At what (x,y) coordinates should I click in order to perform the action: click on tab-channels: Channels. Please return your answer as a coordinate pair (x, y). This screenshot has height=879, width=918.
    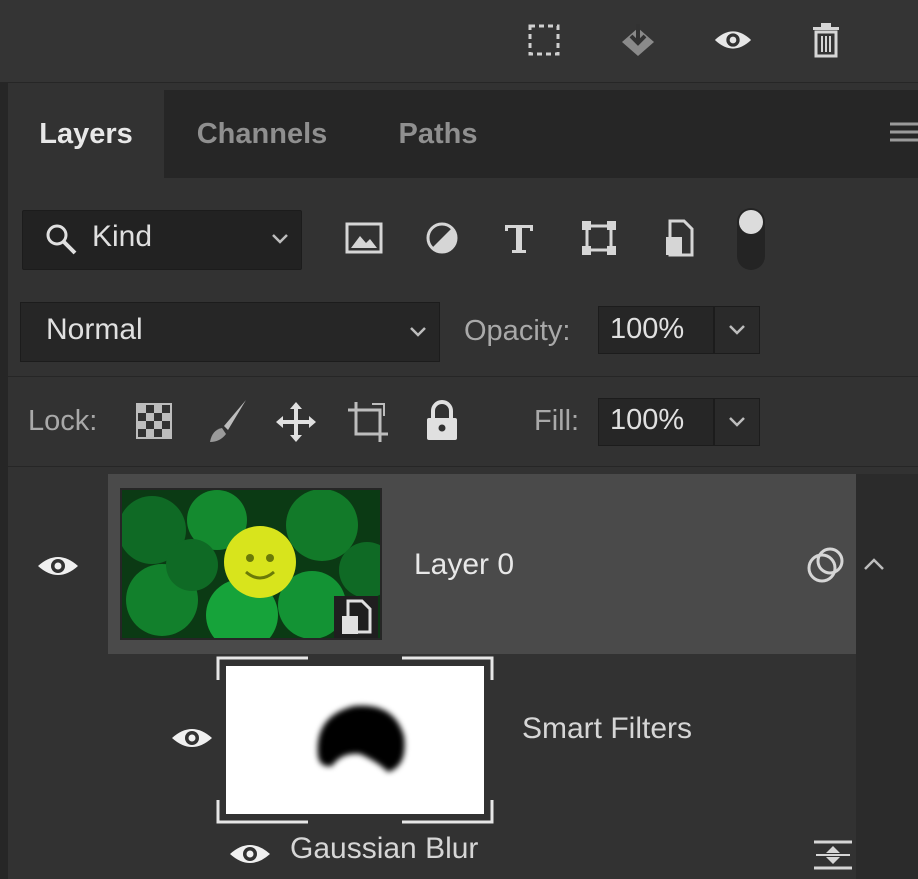
    Looking at the image, I should click on (262, 134).